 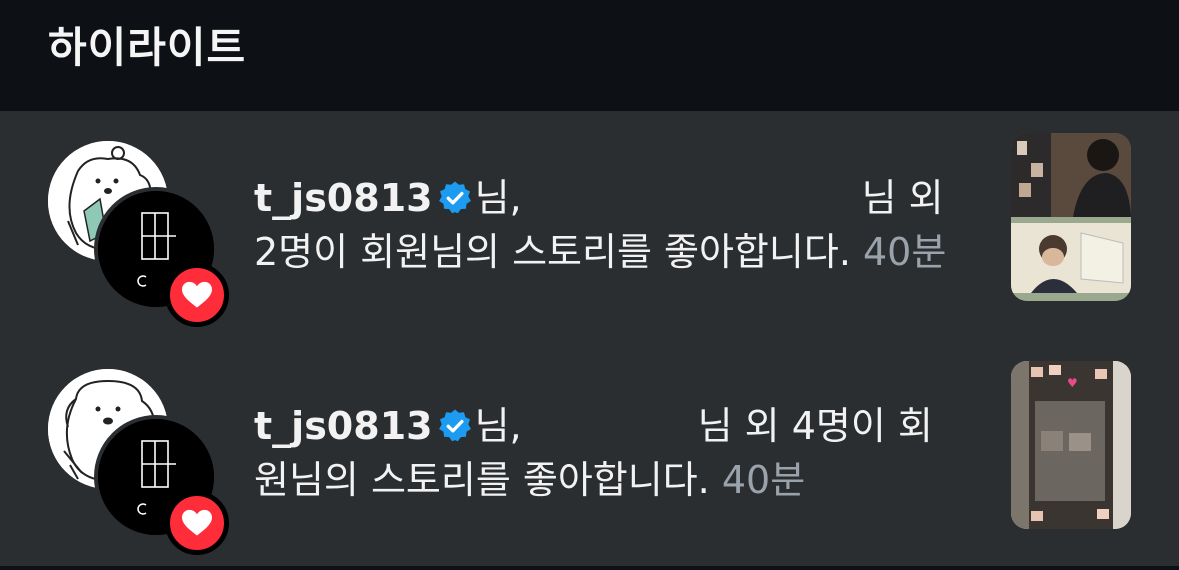 I want to click on line1-end: 님 외 4명이 회, so click(x=815, y=426).